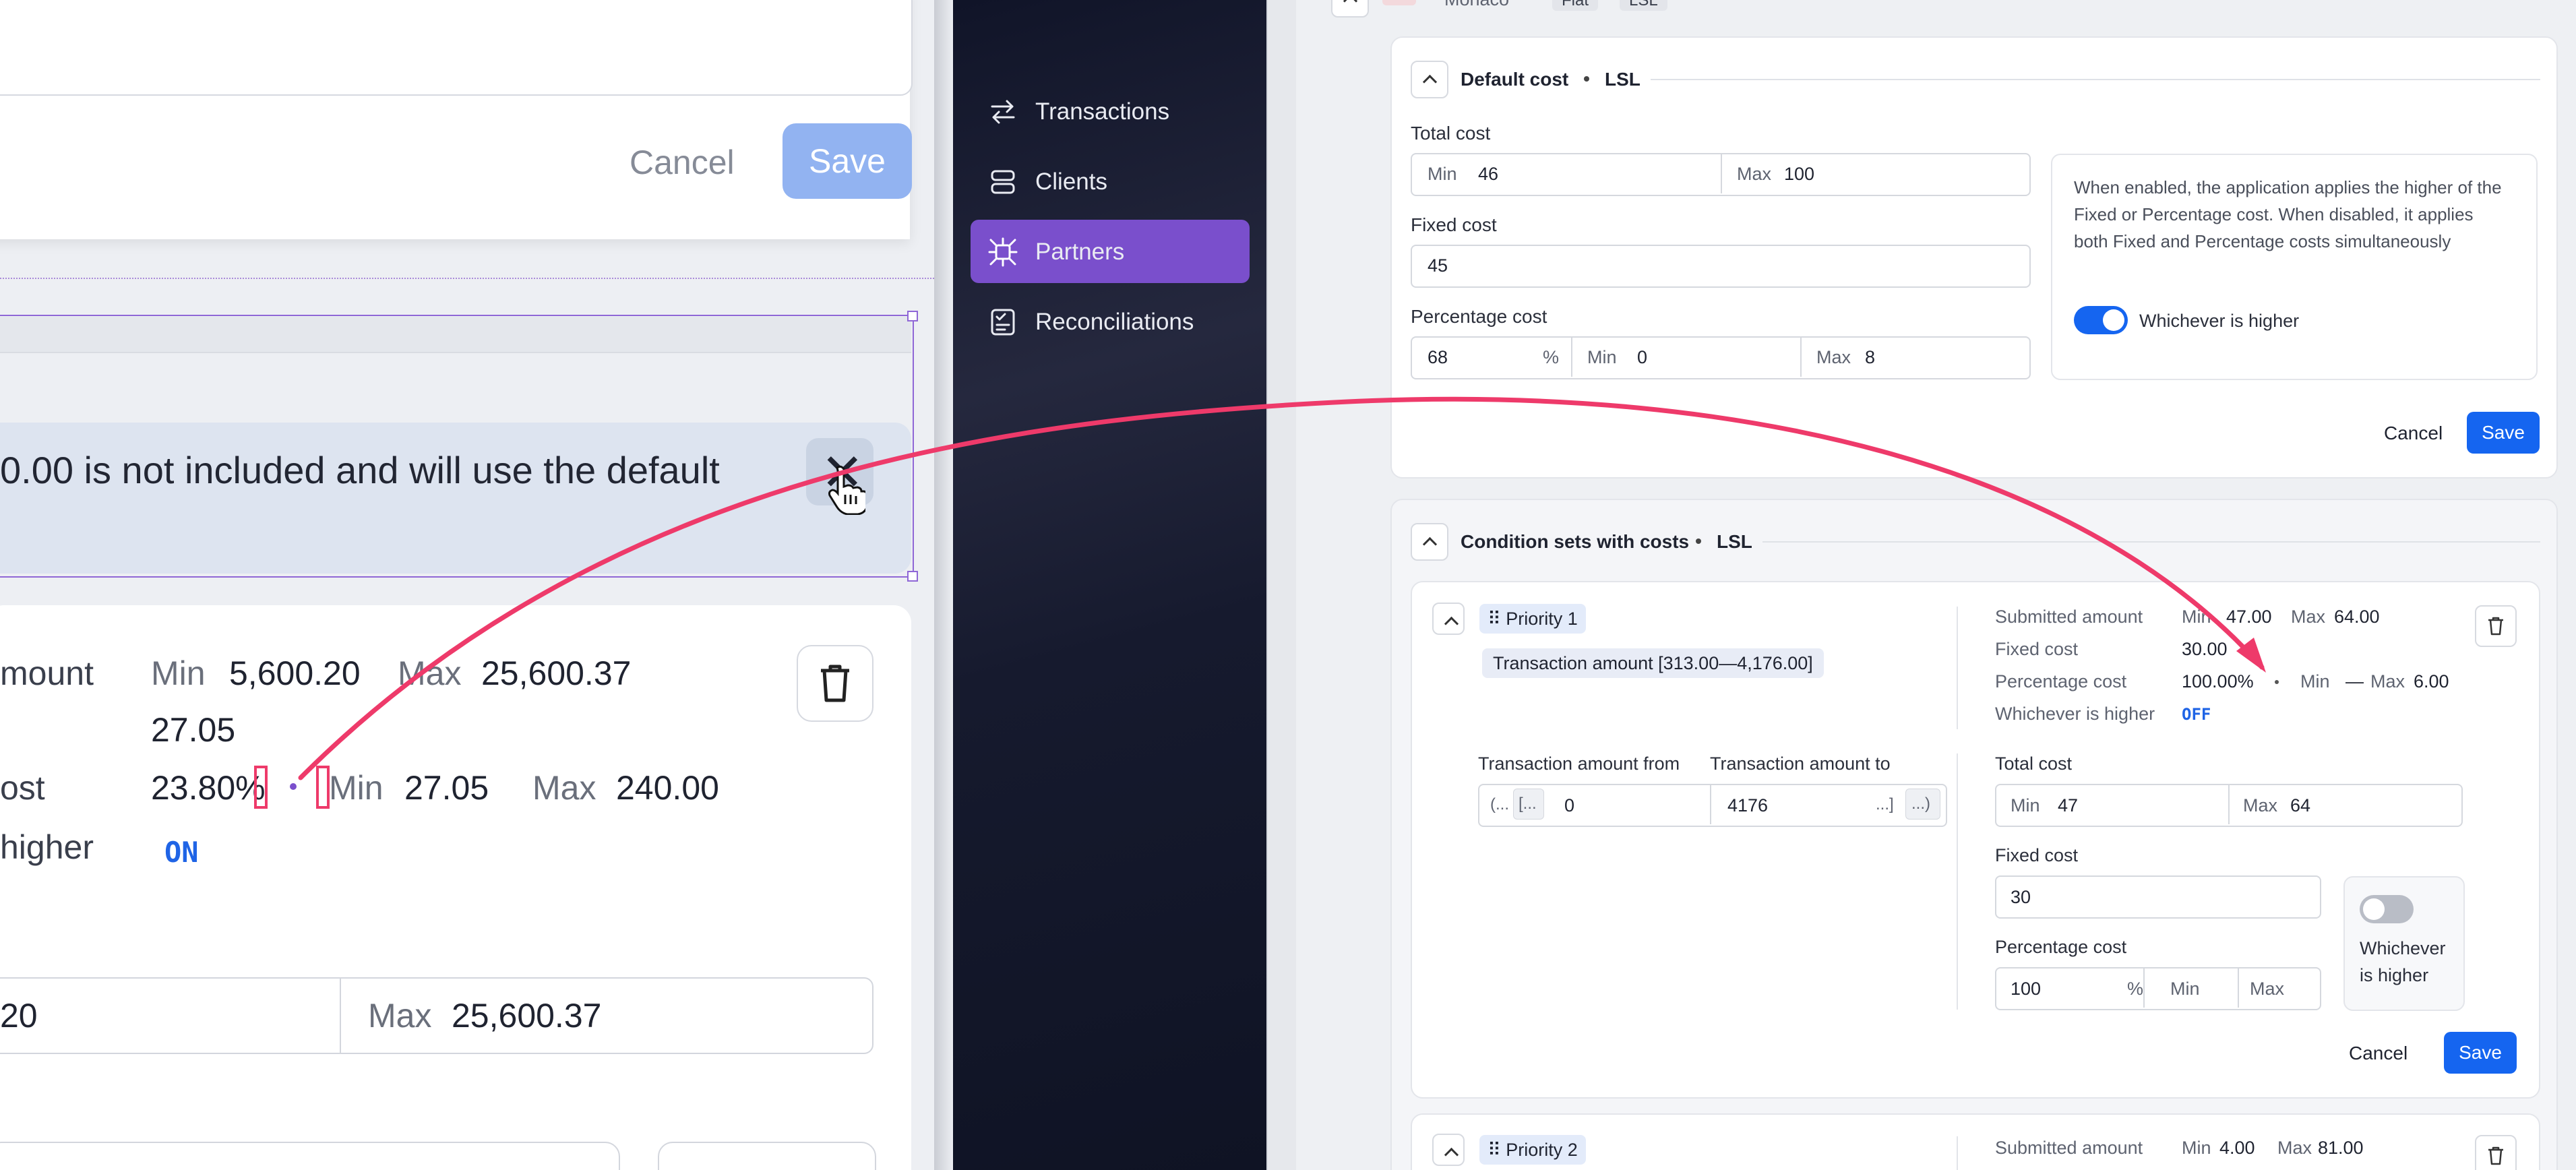 The height and width of the screenshot is (1170, 2576). Describe the element at coordinates (682, 163) in the screenshot. I see `cancel-button: Cancel` at that location.